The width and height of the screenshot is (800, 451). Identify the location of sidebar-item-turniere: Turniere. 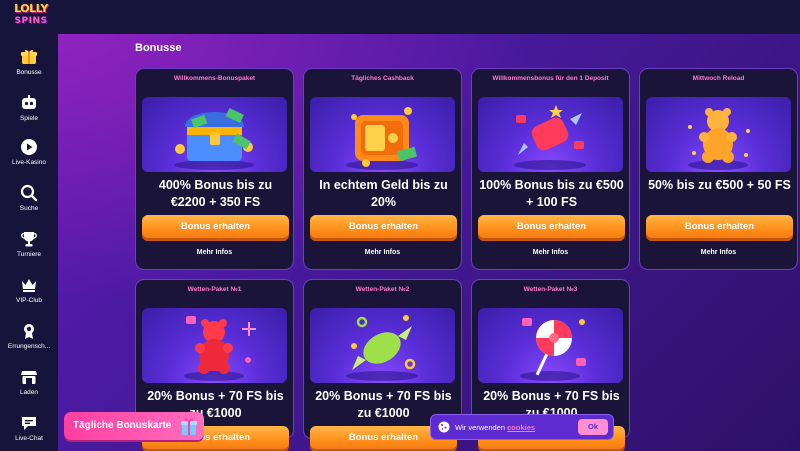
(29, 252).